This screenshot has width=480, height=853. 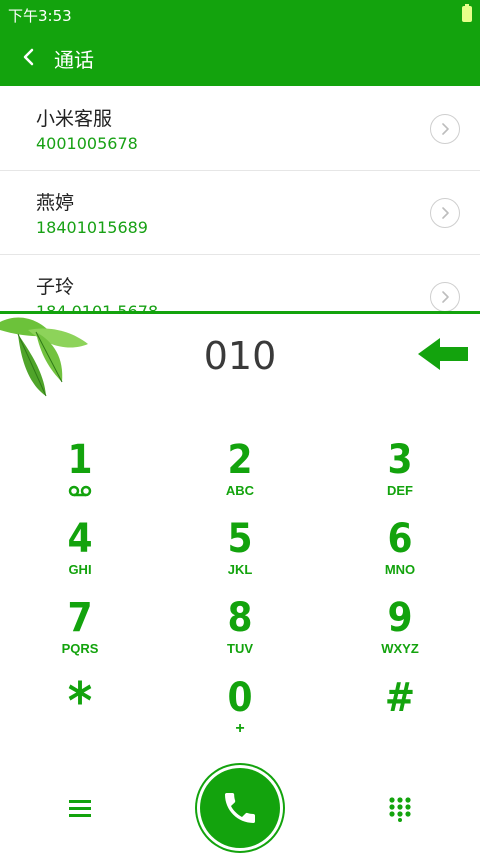 I want to click on contact-row: 子玲 184 0101 5678, so click(x=240, y=283).